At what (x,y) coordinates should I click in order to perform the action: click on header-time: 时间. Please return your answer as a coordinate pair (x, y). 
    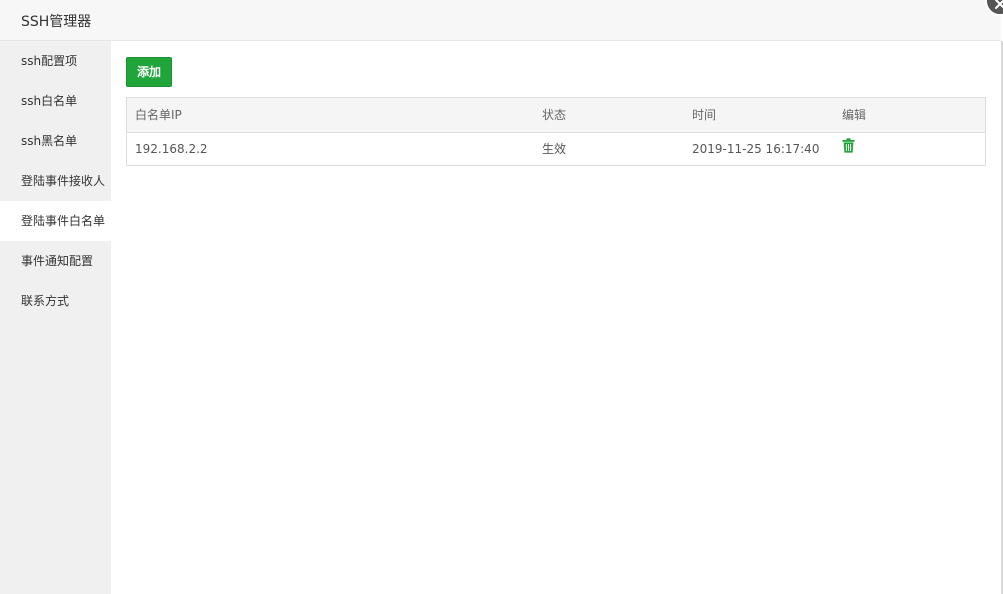
    Looking at the image, I should click on (704, 115).